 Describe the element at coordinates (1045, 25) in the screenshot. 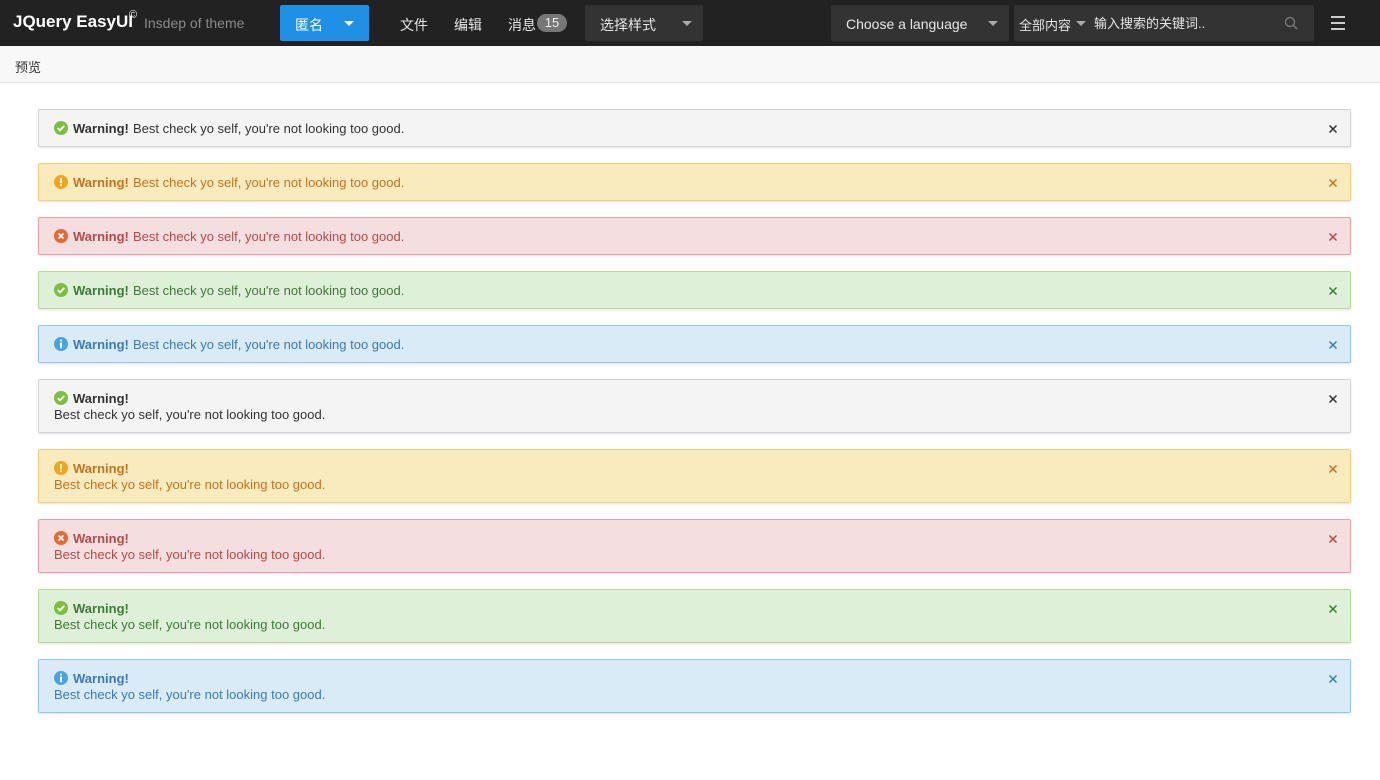

I see `search-scope-label: 全部内容` at that location.